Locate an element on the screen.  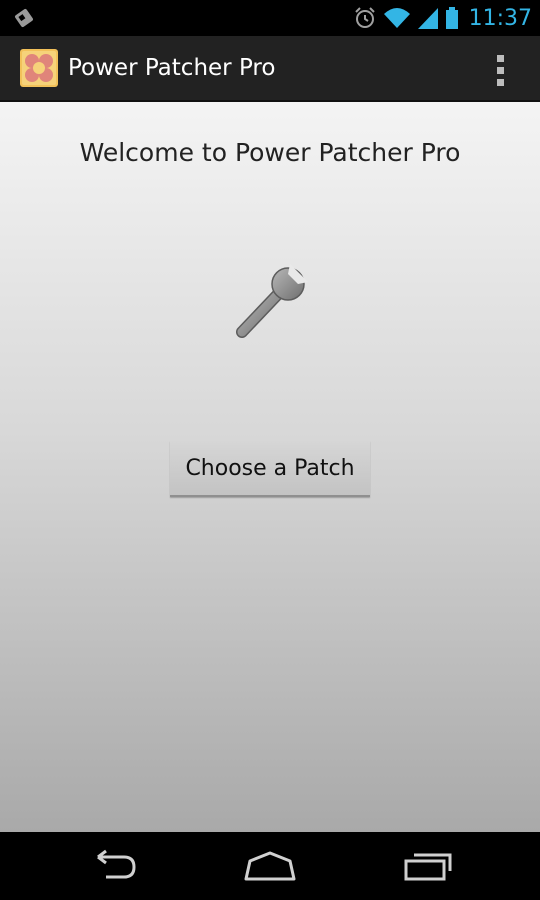
home-button is located at coordinates (270, 866).